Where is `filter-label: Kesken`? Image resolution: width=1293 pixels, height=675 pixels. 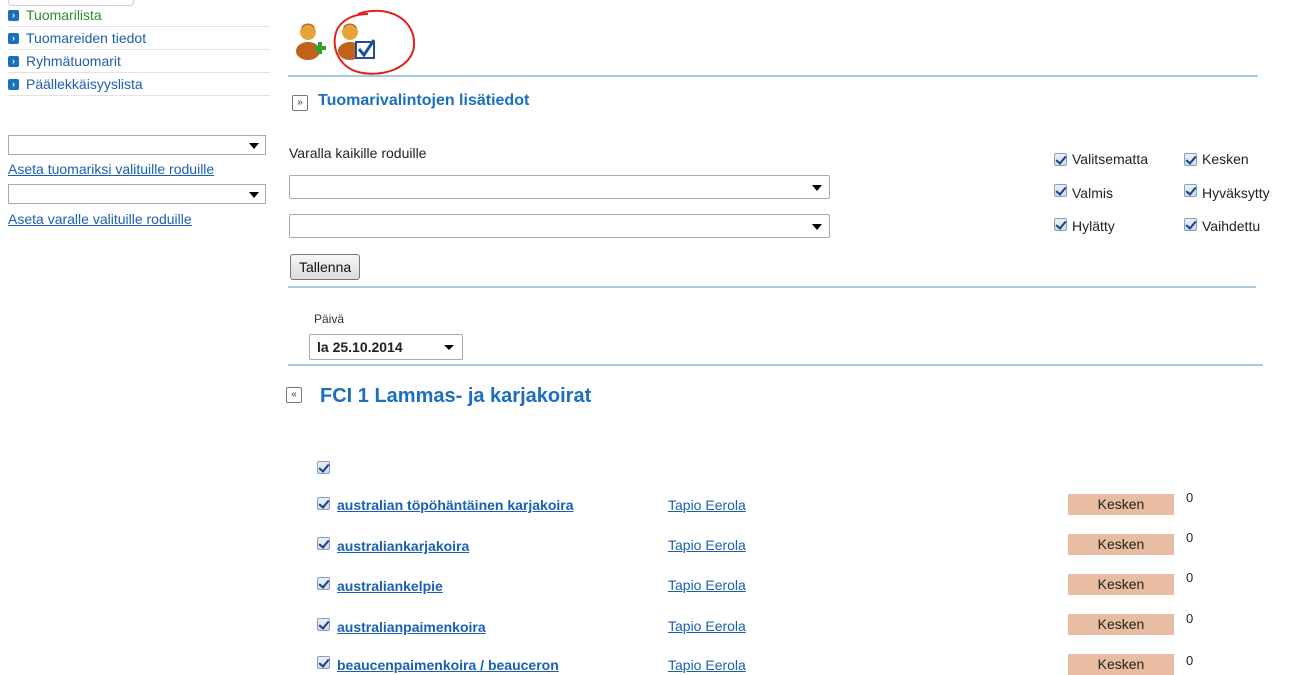
filter-label: Kesken is located at coordinates (1225, 159).